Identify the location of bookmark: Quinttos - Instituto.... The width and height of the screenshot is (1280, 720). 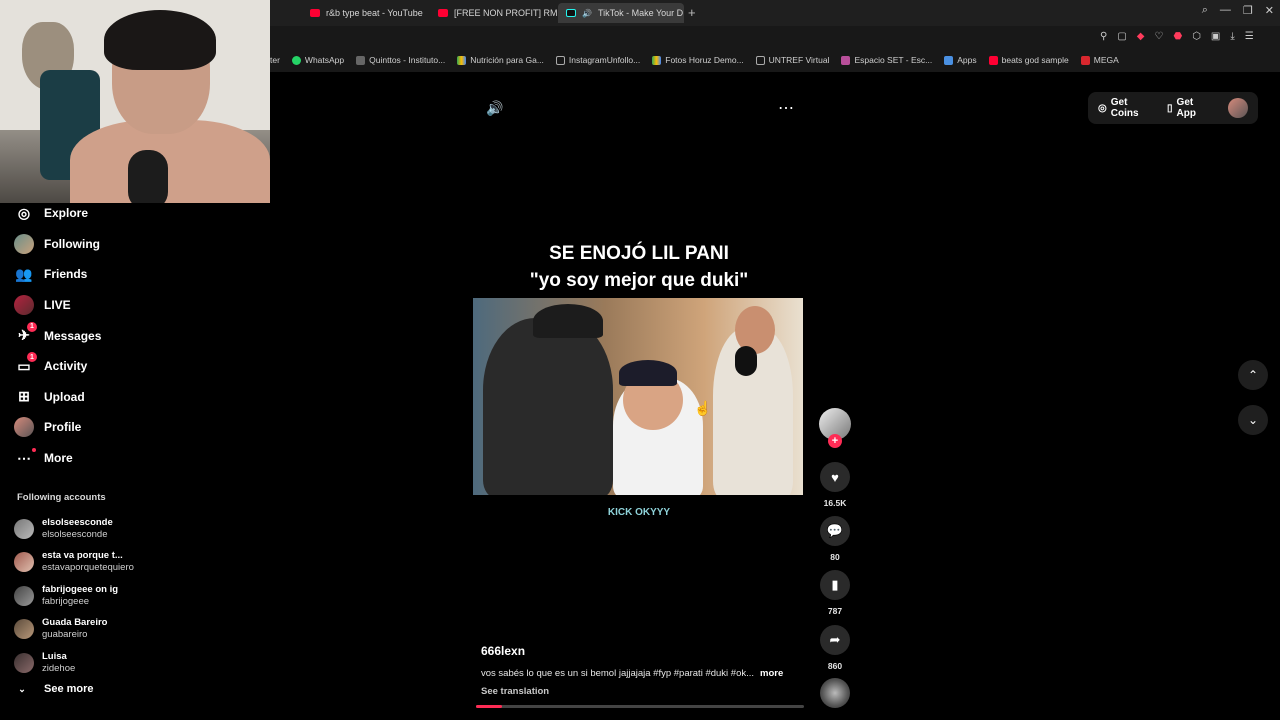
(400, 60).